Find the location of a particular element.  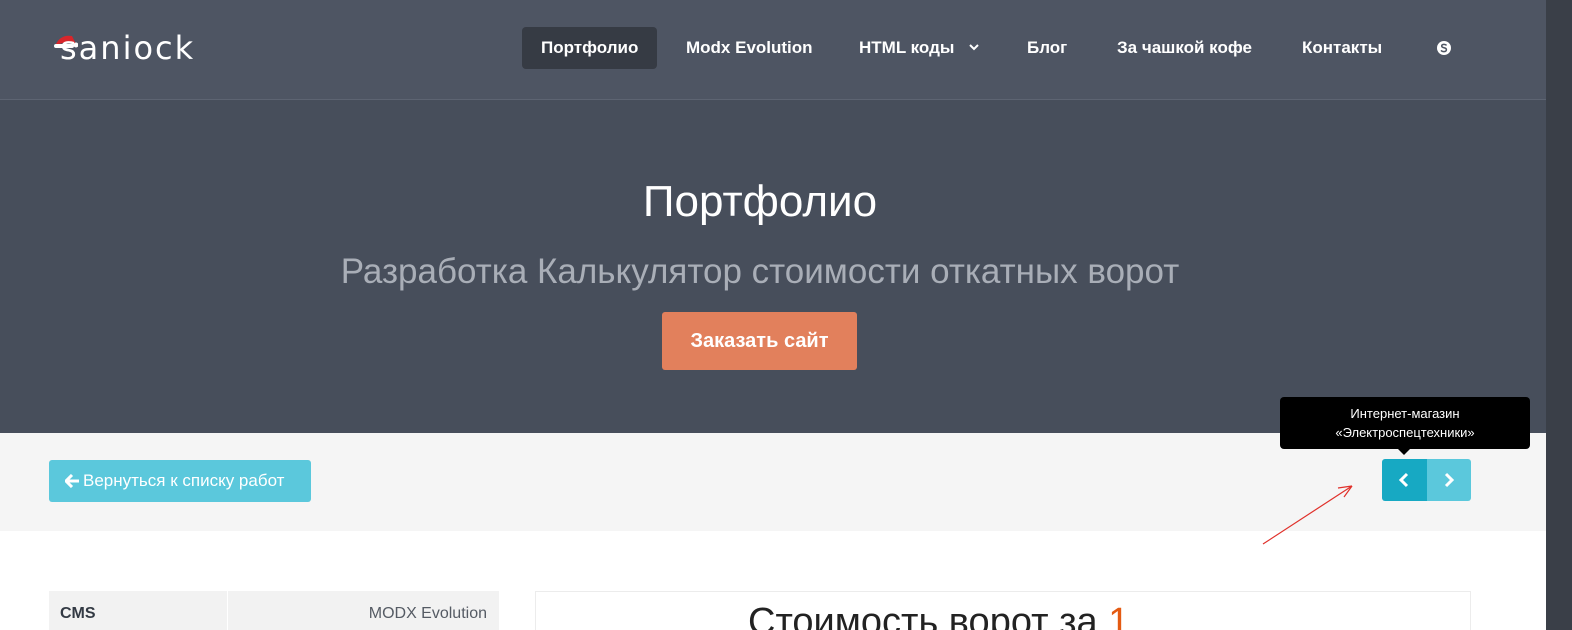

page-title: Портфолио is located at coordinates (760, 201).